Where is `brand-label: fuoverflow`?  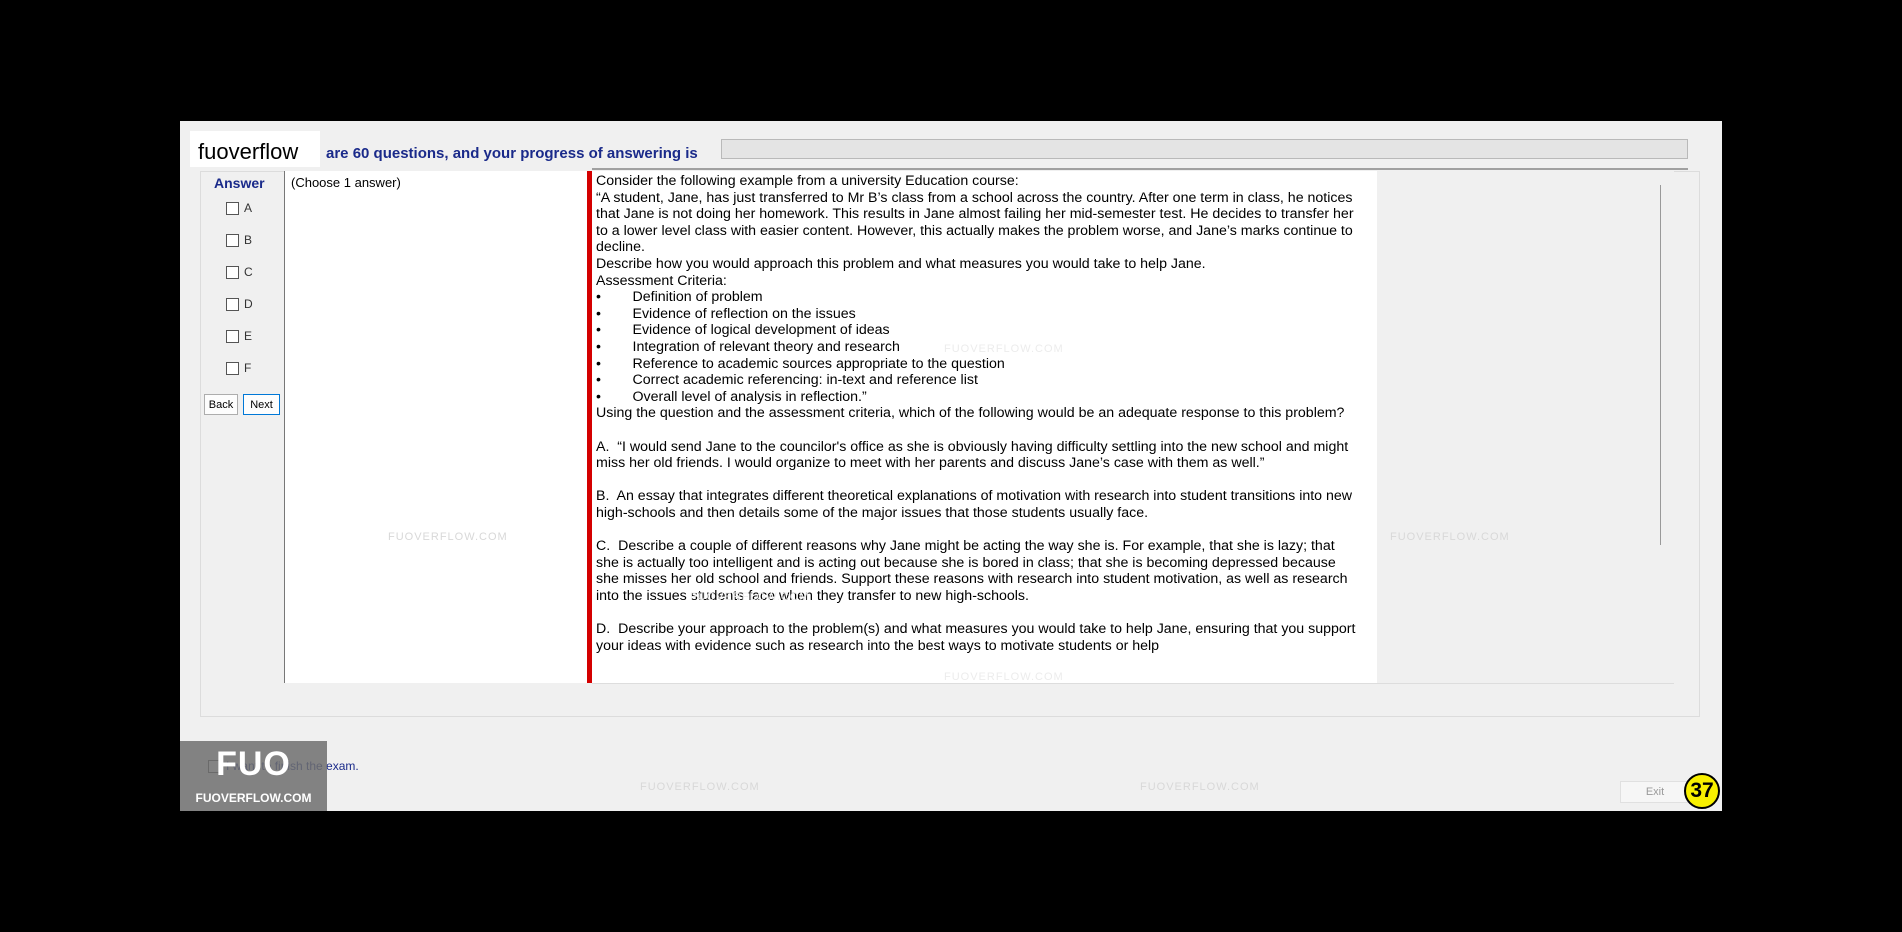
brand-label: fuoverflow is located at coordinates (248, 151).